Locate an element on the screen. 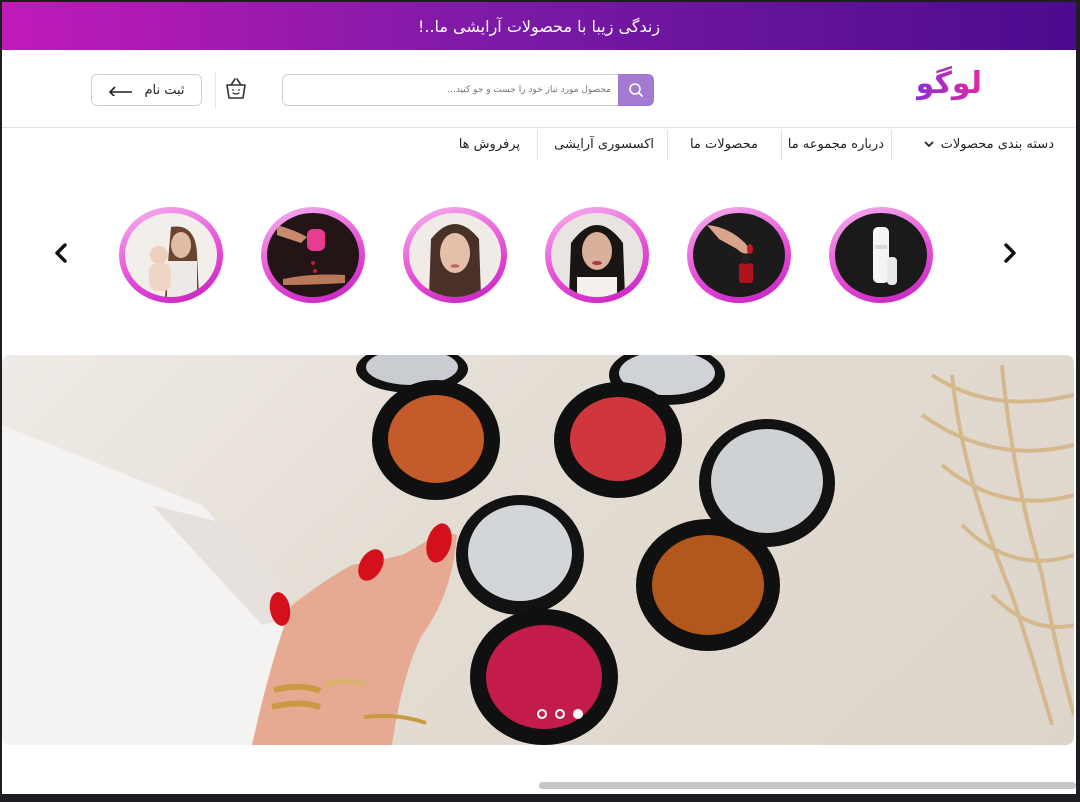  nav-item-categories: دسته بندی محصولات is located at coordinates (988, 144).